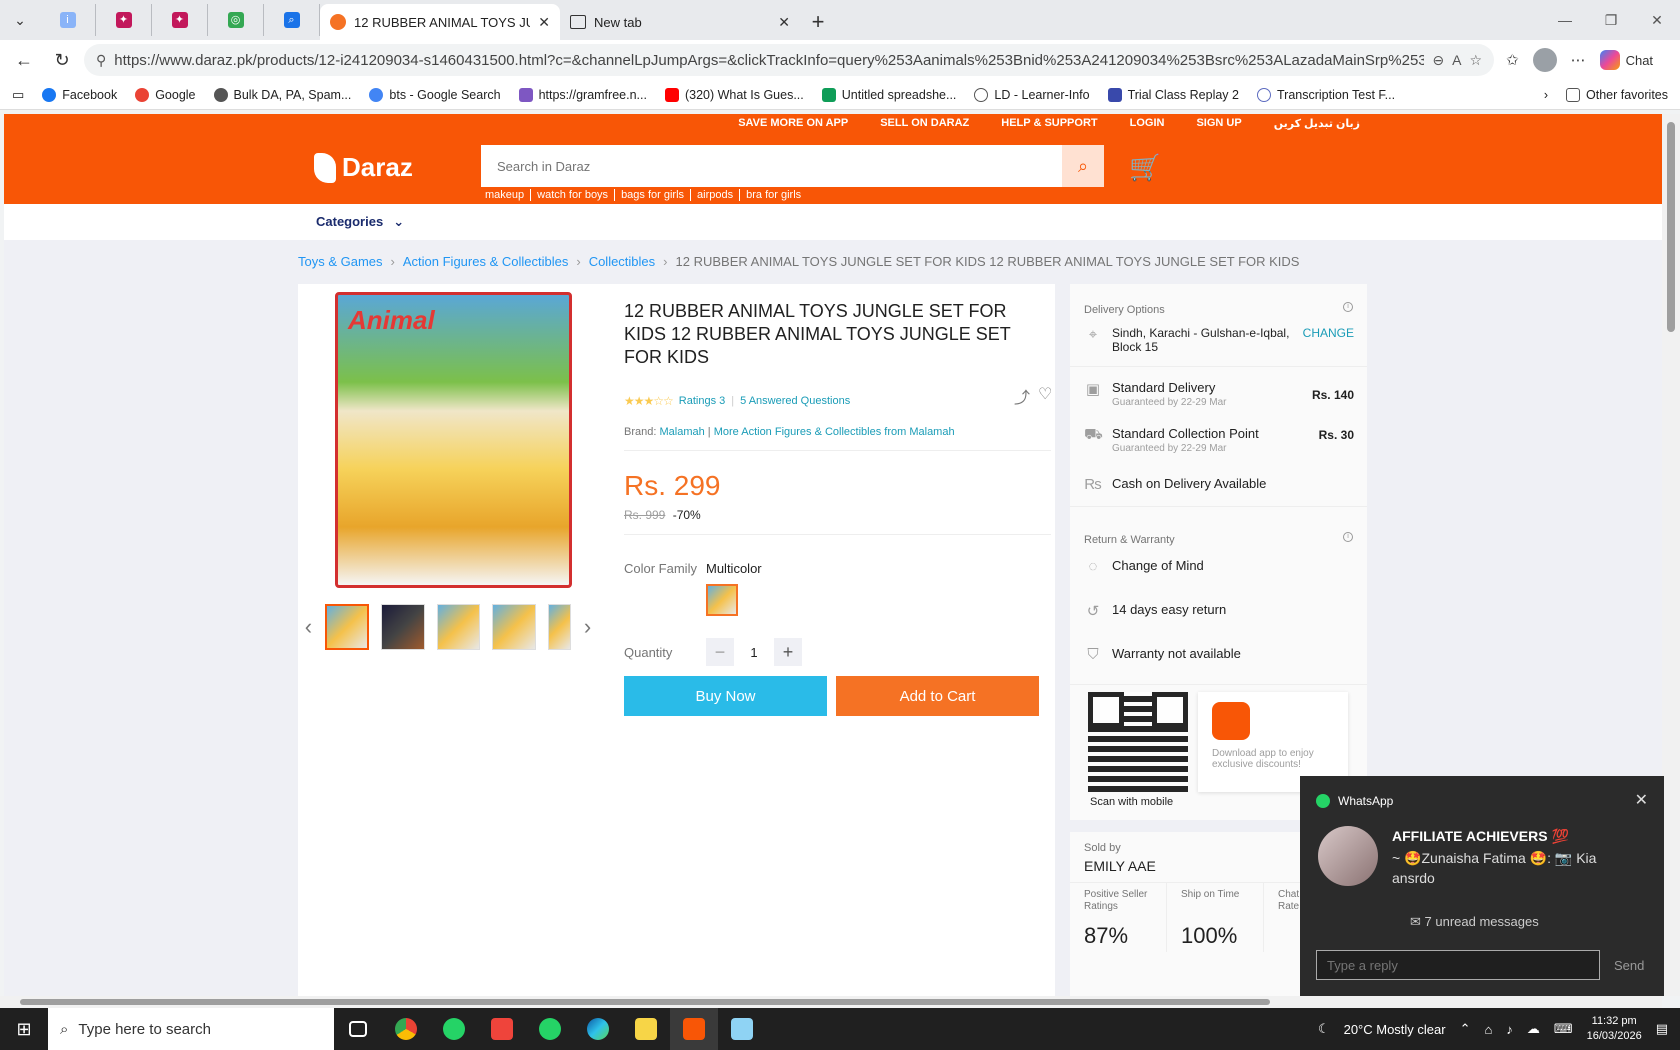 The width and height of the screenshot is (1680, 1050). I want to click on anydesk-icon, so click(502, 1029).